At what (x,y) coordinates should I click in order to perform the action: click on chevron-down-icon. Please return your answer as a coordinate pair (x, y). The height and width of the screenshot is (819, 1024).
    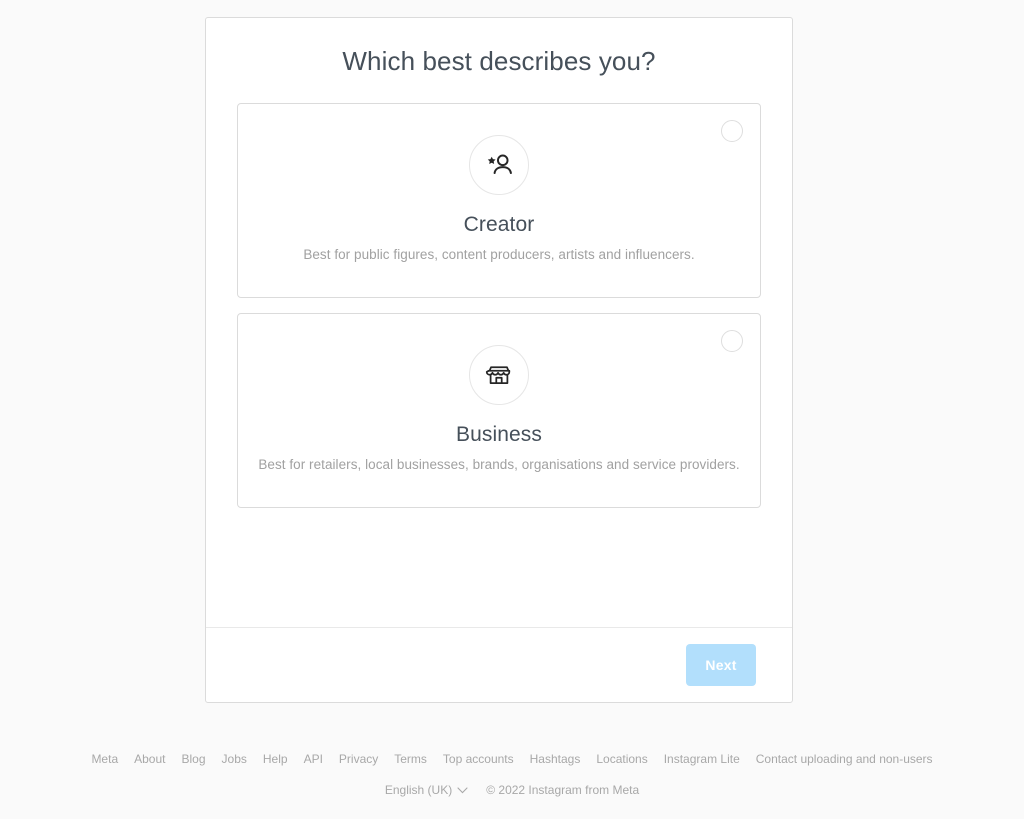
    Looking at the image, I should click on (462, 790).